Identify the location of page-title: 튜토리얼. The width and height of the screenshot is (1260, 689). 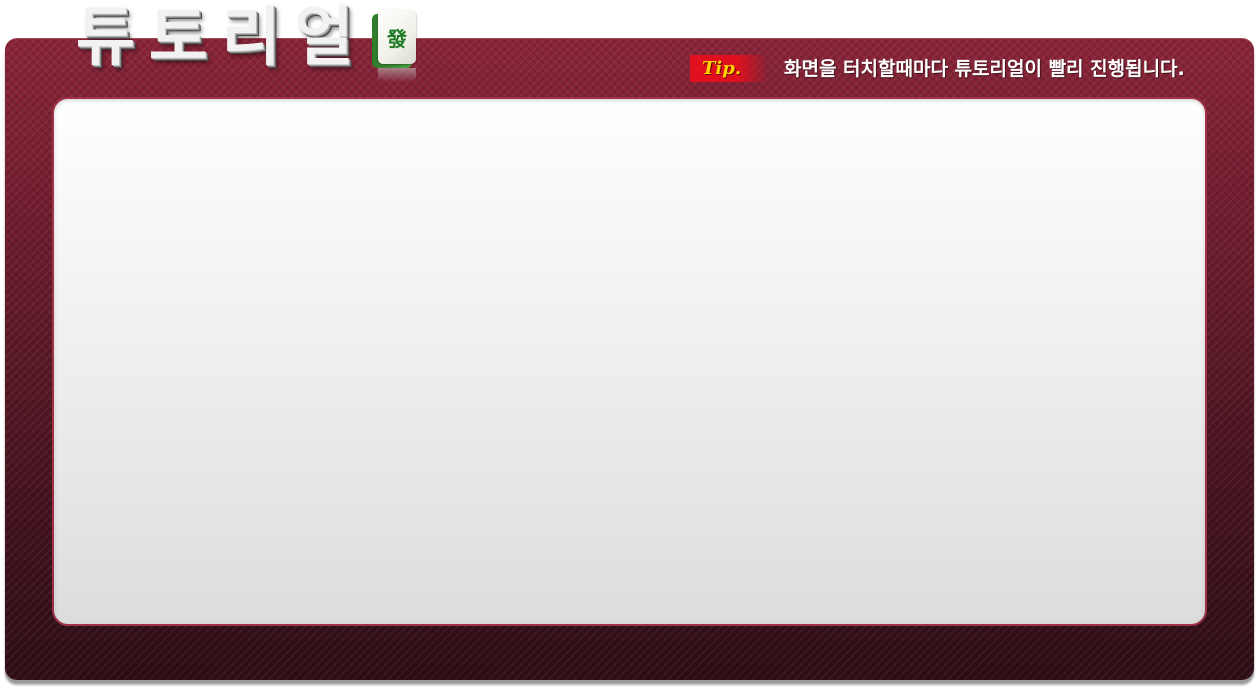
(222, 38).